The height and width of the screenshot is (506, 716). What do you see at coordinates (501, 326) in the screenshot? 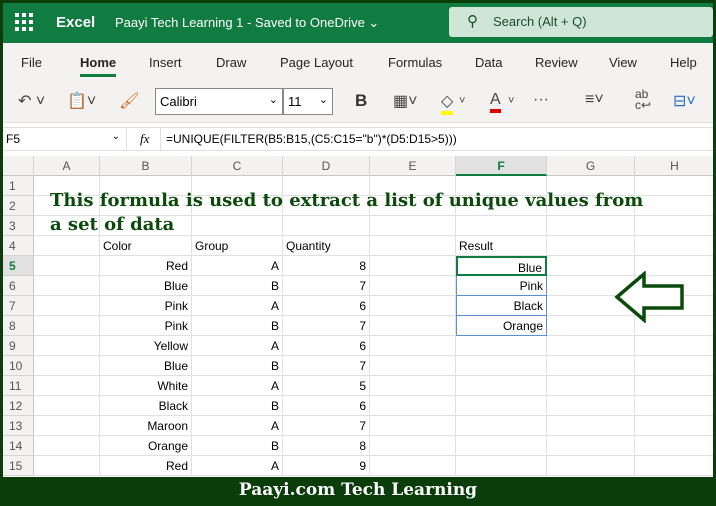
I see `result-cell: Orange` at bounding box center [501, 326].